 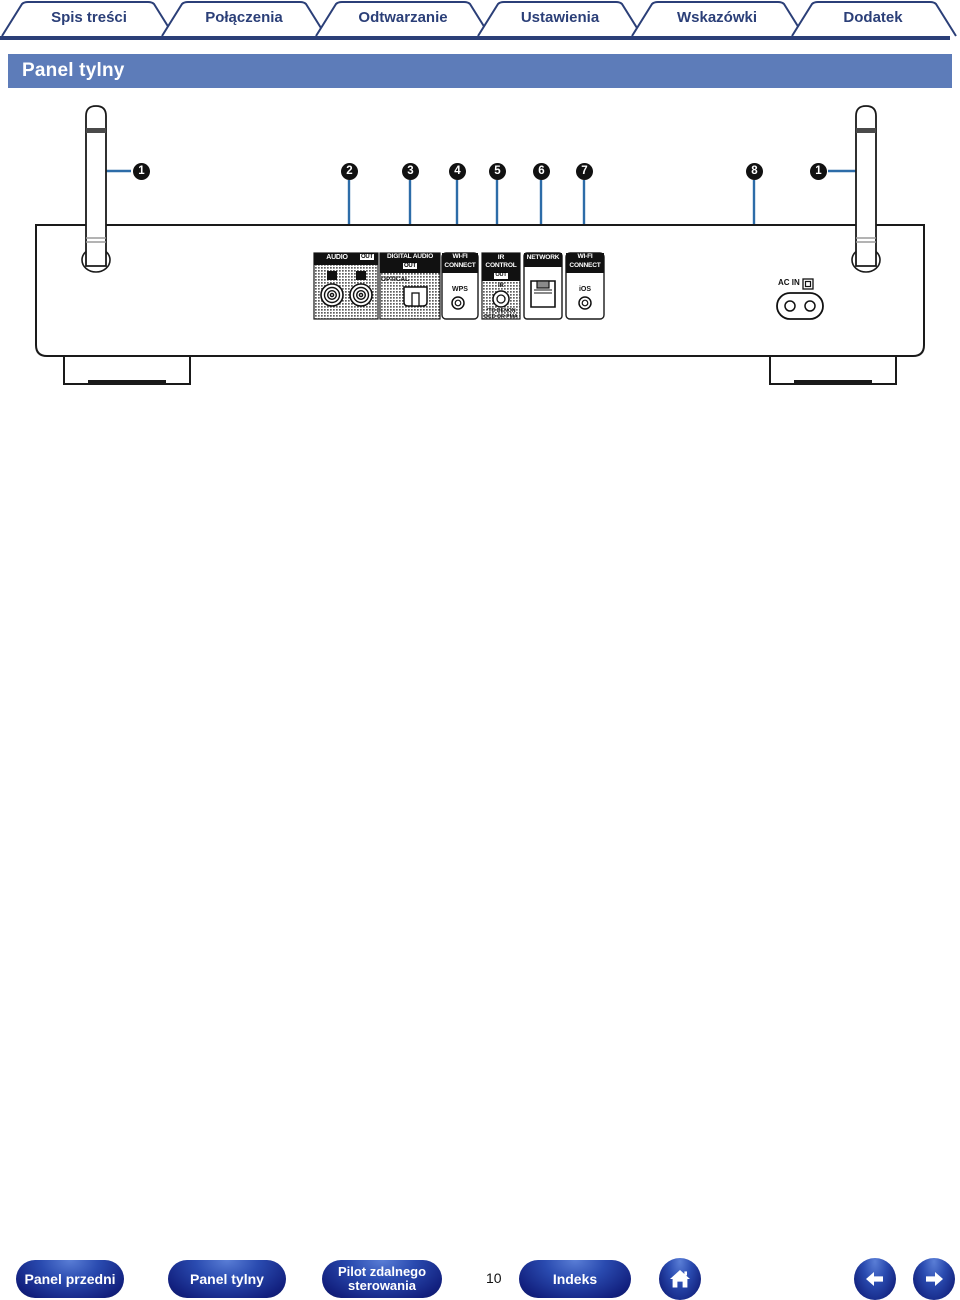 What do you see at coordinates (717, 17) in the screenshot?
I see `tab-wskazowki: Wskazówki` at bounding box center [717, 17].